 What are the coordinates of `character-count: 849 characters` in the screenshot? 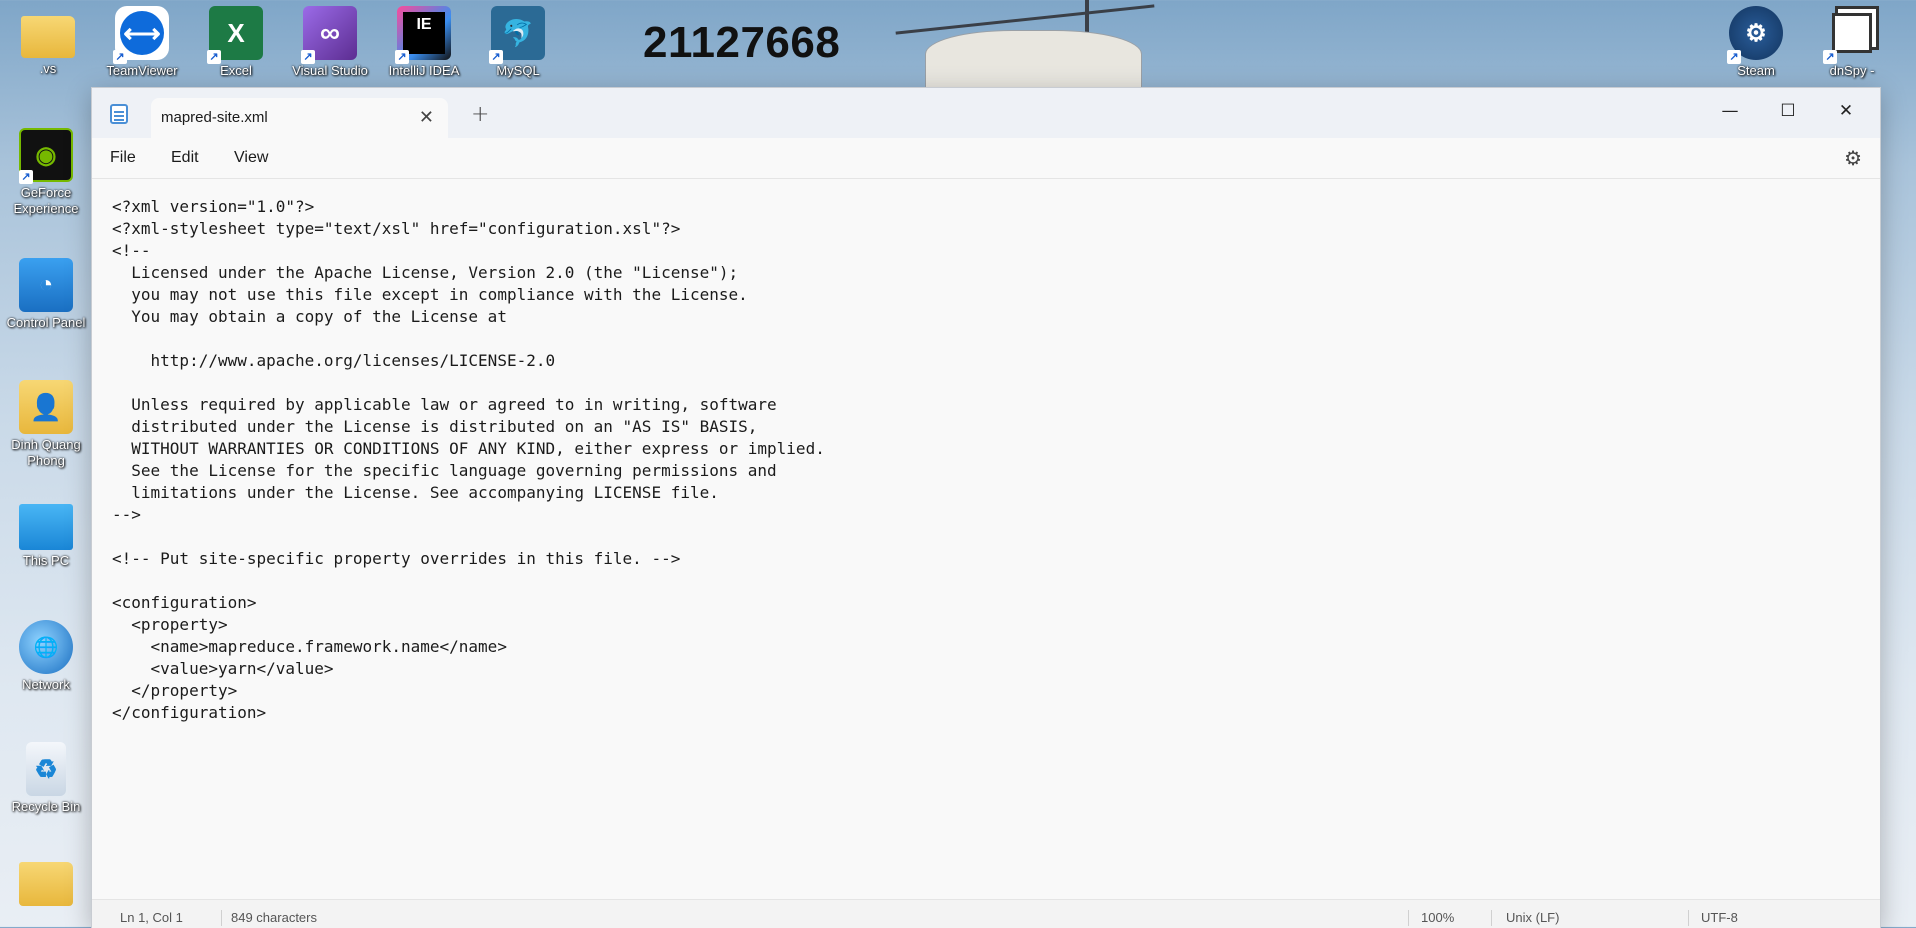 It's located at (274, 917).